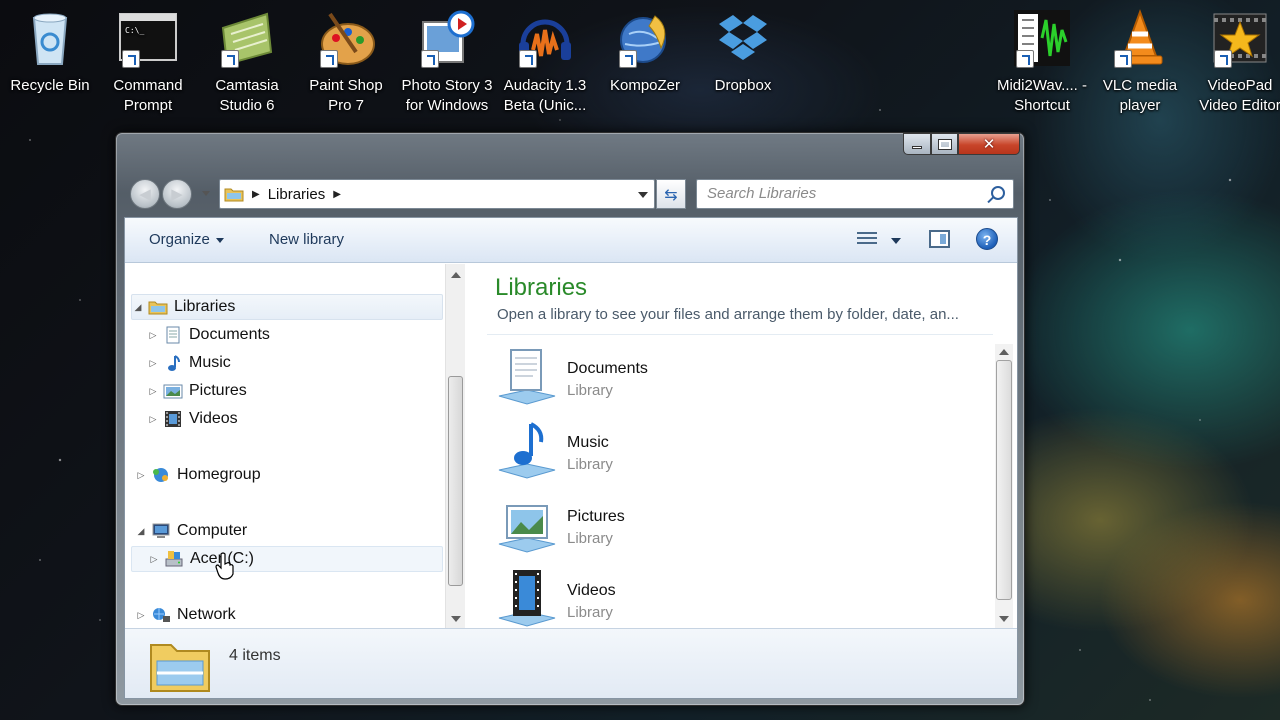 The height and width of the screenshot is (720, 1280). I want to click on desktop-icon-midi2wav: Midi2Wav.... - Shortcut, so click(1042, 62).